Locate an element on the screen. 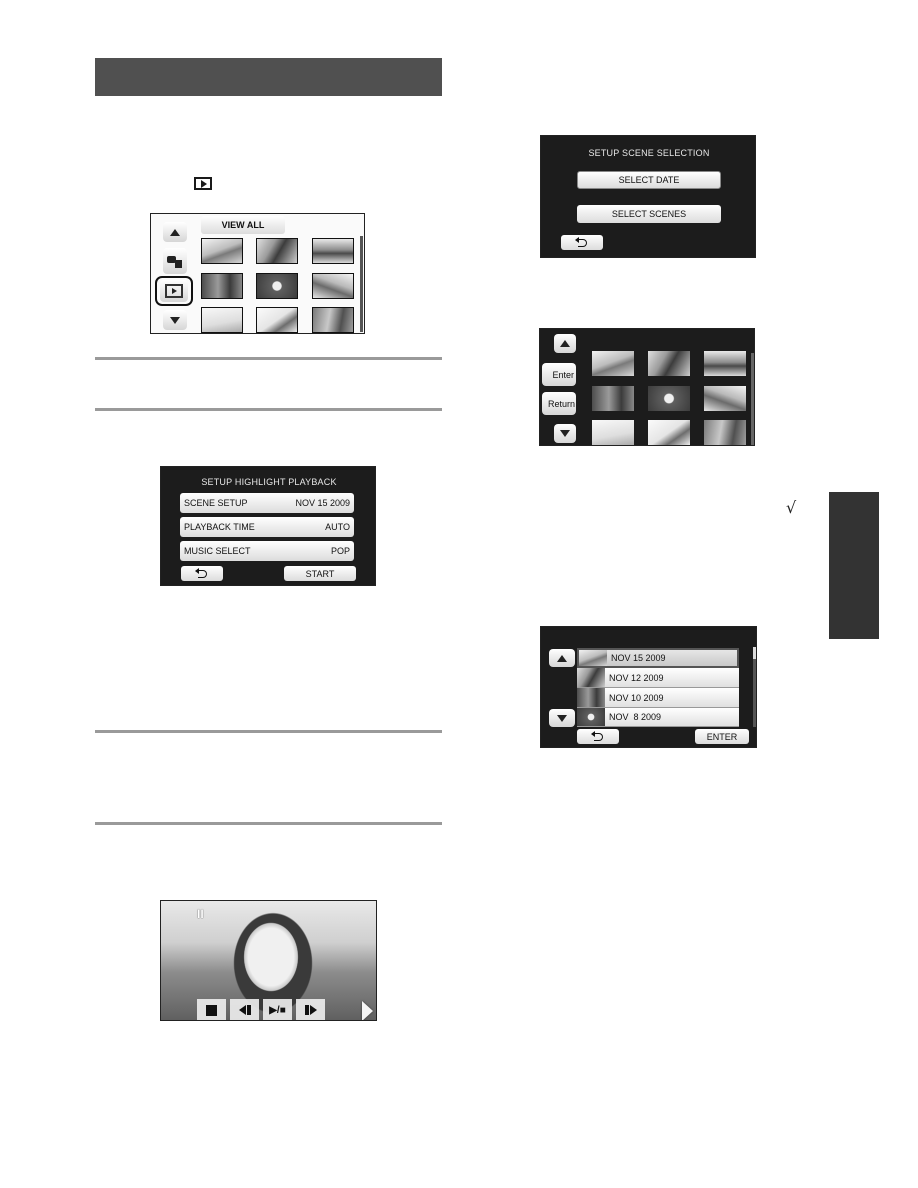  next-page-button is located at coordinates (369, 1010).